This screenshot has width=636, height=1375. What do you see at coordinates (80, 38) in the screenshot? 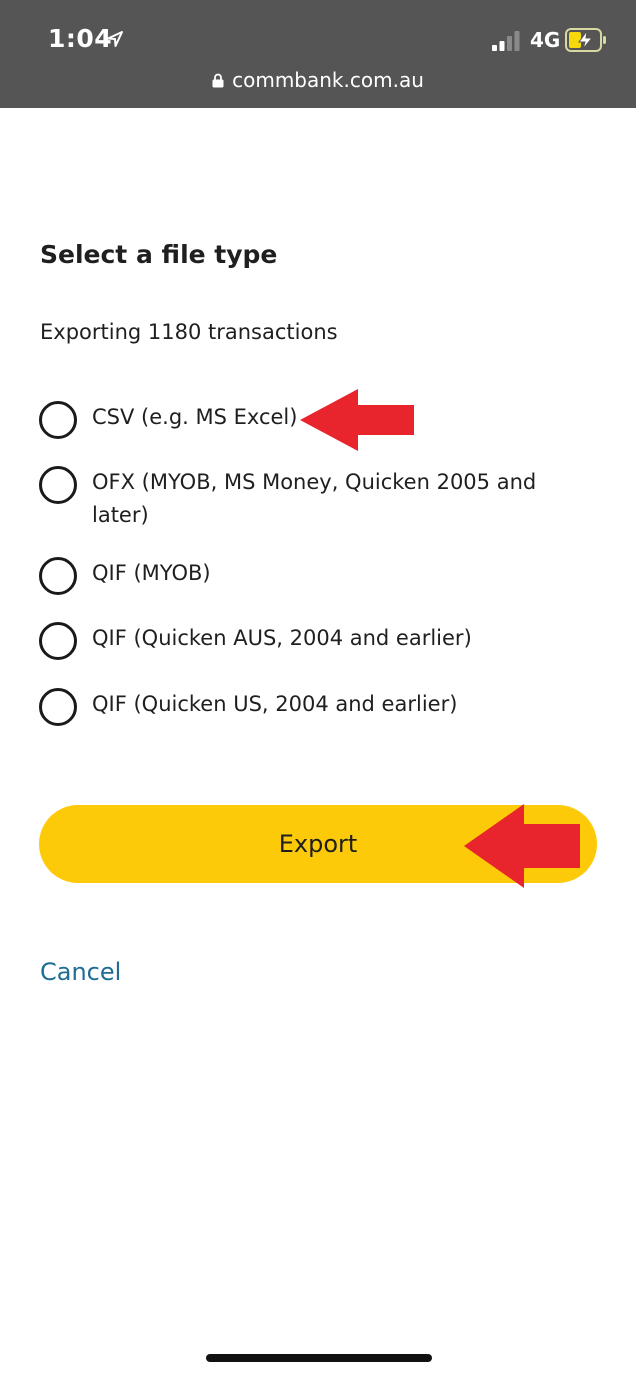
I see `status-time: 1:04` at bounding box center [80, 38].